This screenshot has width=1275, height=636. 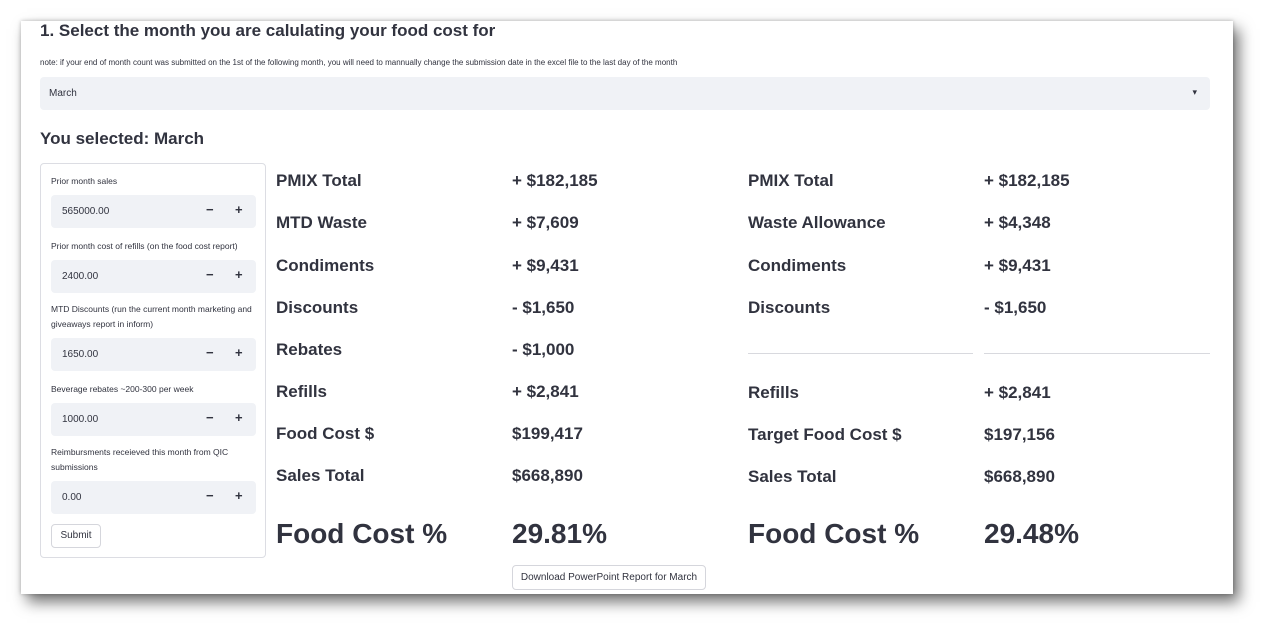 I want to click on actual-food-cost-percent-label: Food Cost %, so click(x=362, y=533).